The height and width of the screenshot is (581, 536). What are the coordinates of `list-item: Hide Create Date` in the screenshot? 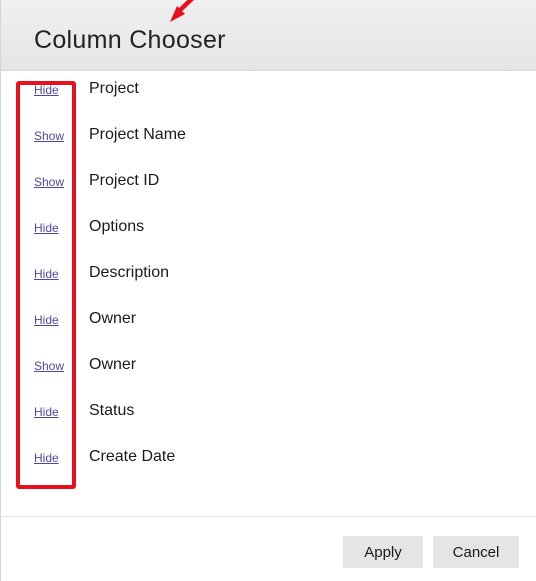 It's located at (268, 459).